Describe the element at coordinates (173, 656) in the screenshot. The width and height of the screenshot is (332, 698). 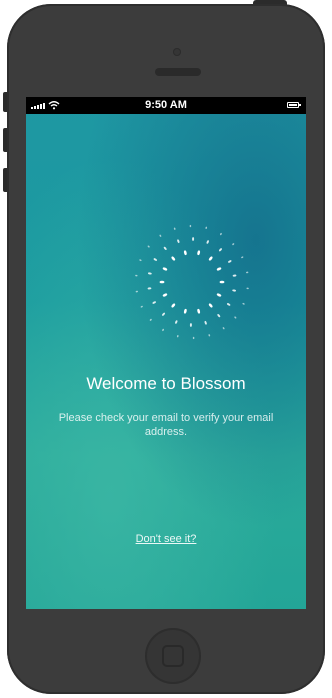
I see `home-button` at that location.